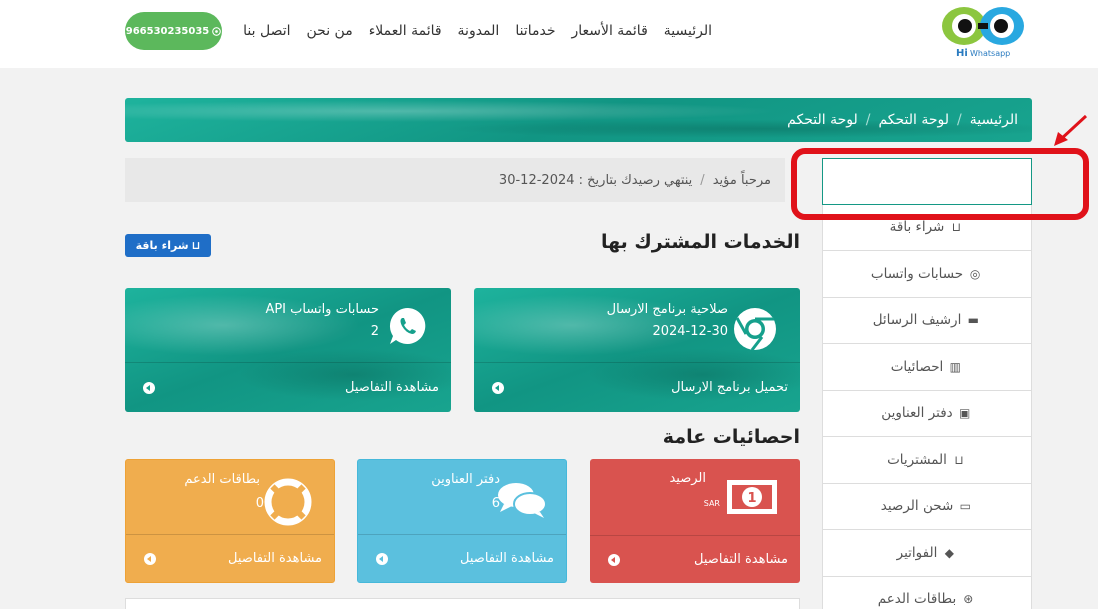 The image size is (1098, 609). I want to click on api-accounts-card: حسابات واتساب API 2 مشاهدة التفاصيل, so click(288, 350).